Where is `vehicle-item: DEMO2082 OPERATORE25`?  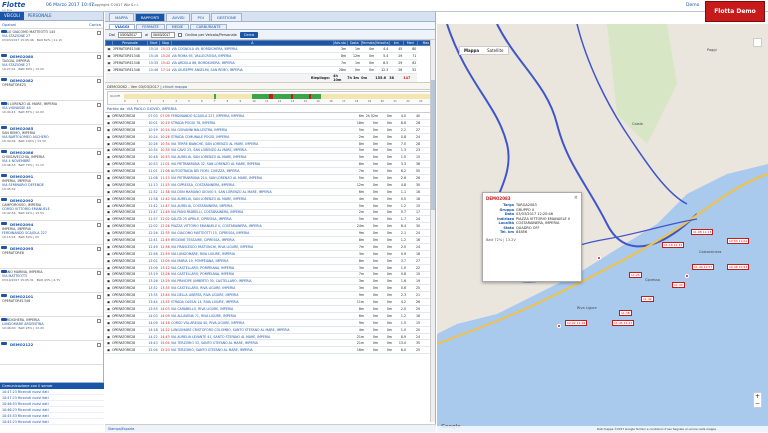
vehicle-item: DEMO2082 OPERATORE25 is located at coordinates (51, 89).